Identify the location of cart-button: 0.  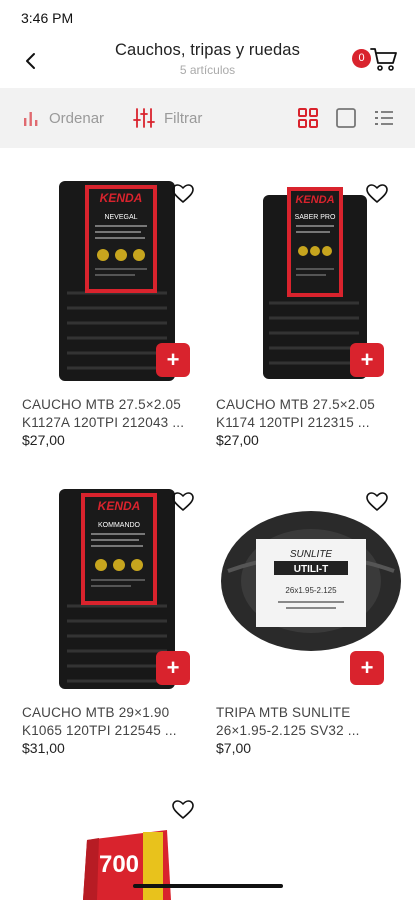
(375, 62).